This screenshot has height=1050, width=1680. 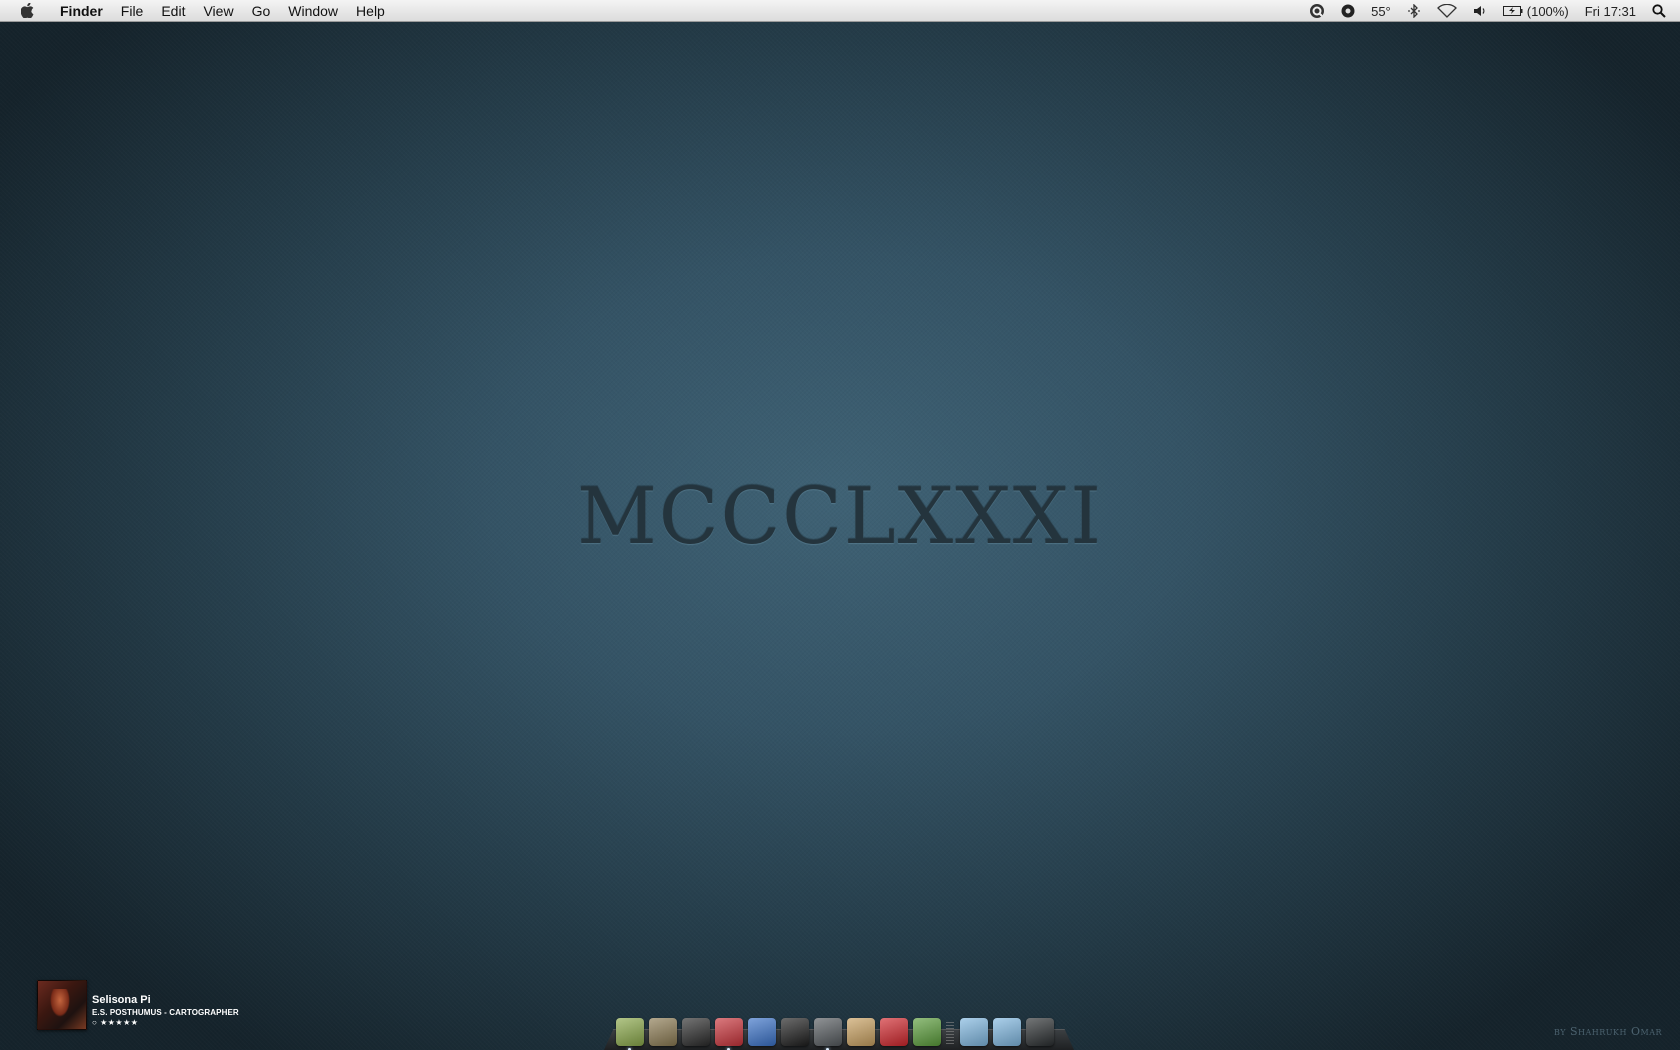 I want to click on snail-app-icon, so click(x=630, y=1034).